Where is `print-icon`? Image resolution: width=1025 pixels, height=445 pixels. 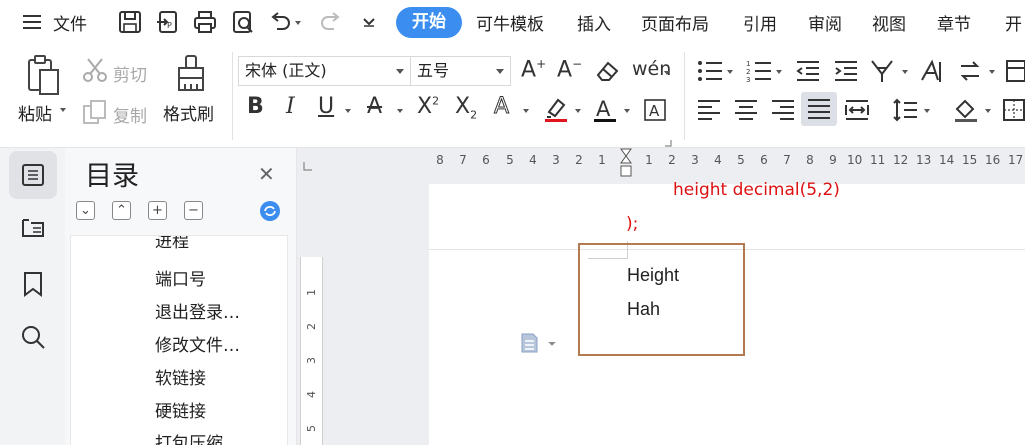 print-icon is located at coordinates (205, 22).